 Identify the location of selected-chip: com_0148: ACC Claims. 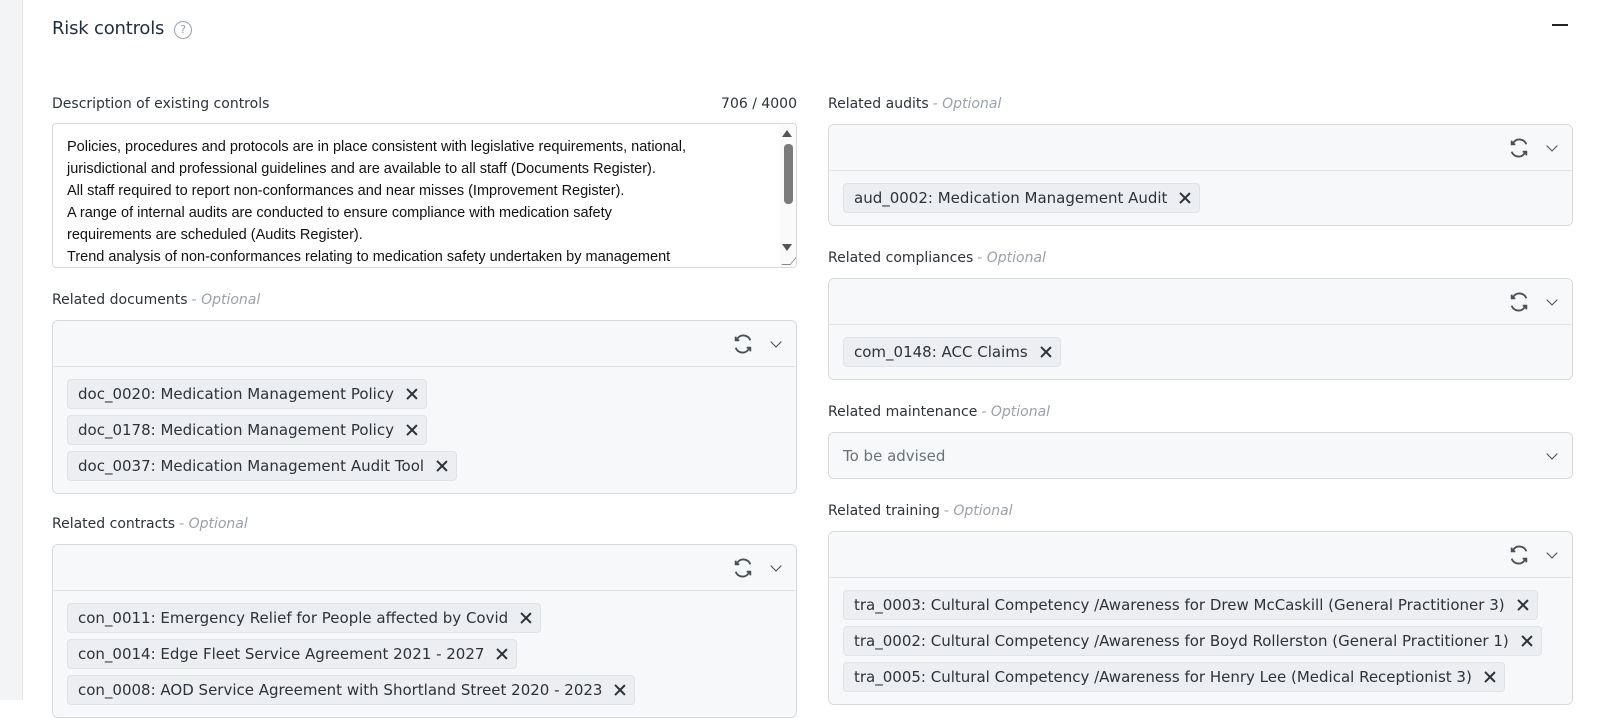
(952, 352).